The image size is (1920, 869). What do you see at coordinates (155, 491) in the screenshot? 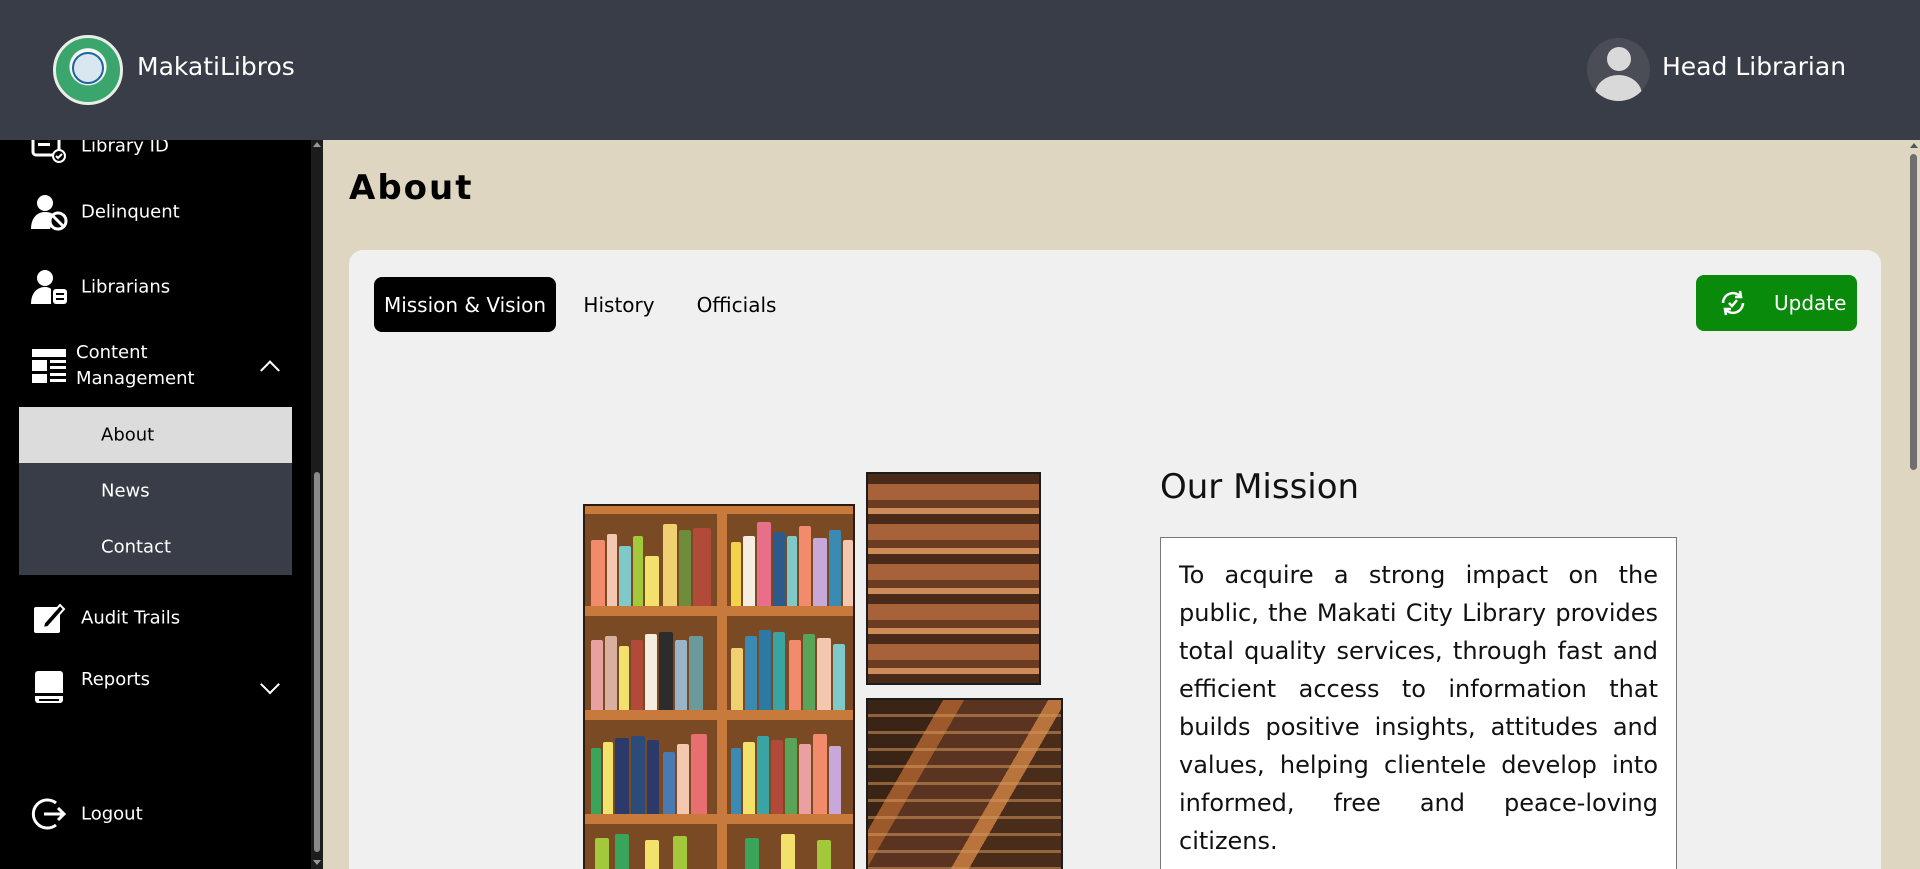
I see `submenu-item-news: News` at bounding box center [155, 491].